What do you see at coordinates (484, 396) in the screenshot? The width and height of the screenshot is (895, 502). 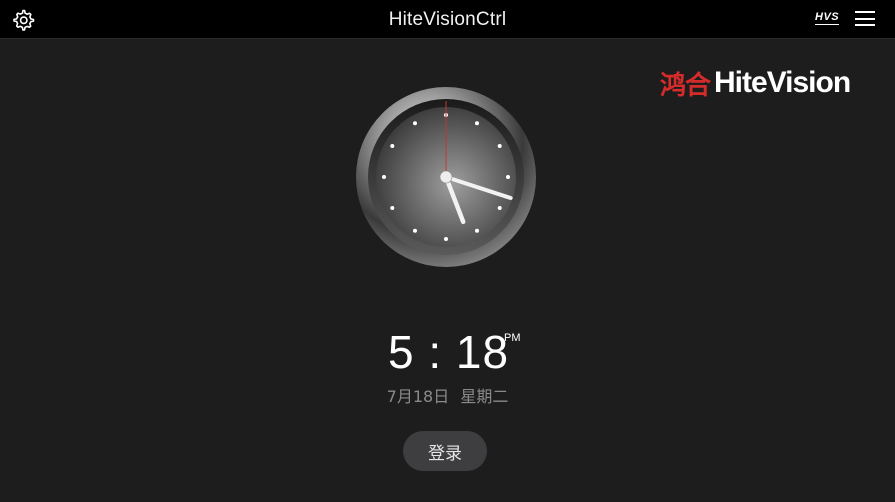 I see `date-weekday: 星期二` at bounding box center [484, 396].